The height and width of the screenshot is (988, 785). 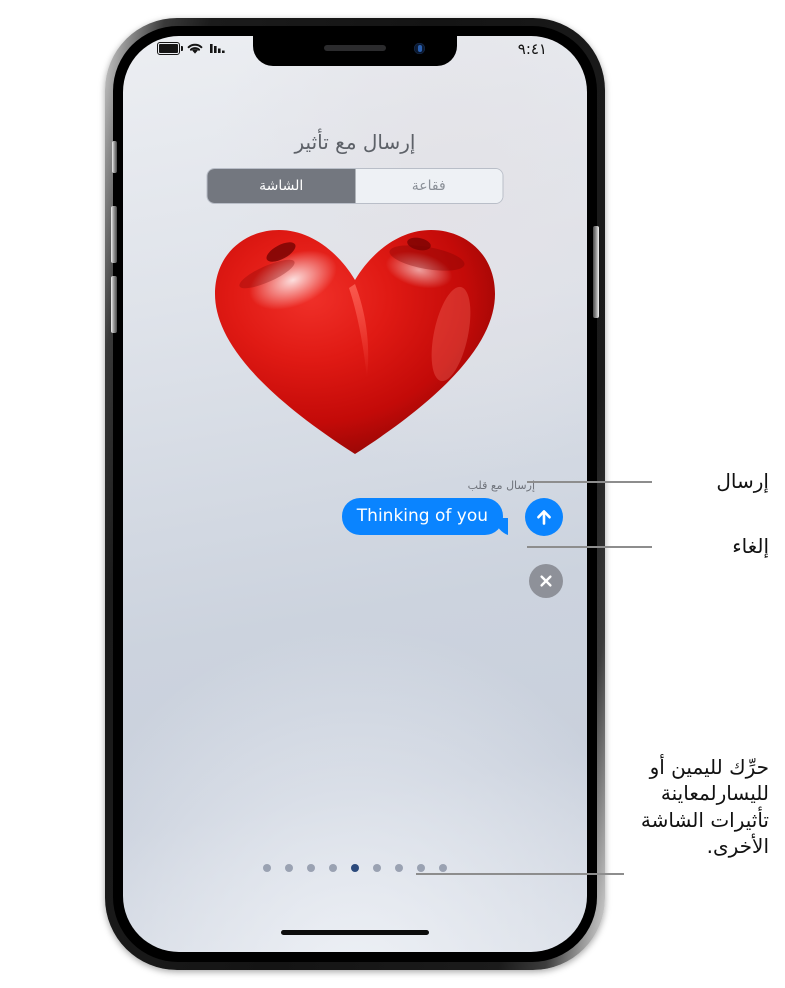 I want to click on status-bar-clock: ٩:٤١, so click(x=532, y=49).